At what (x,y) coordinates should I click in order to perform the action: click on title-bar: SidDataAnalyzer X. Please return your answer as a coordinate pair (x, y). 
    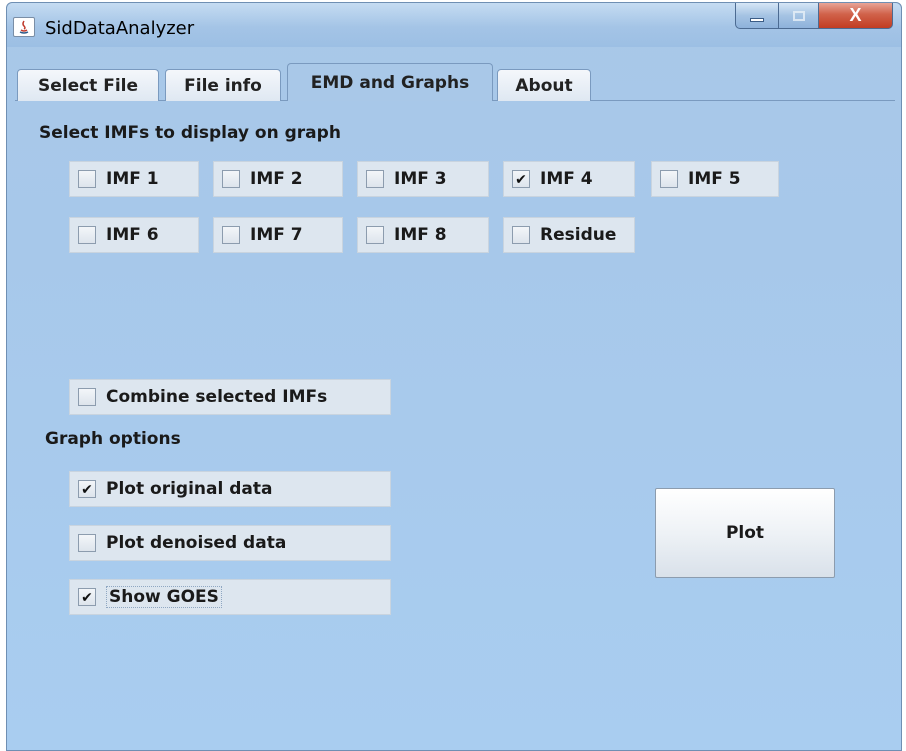
    Looking at the image, I should click on (454, 25).